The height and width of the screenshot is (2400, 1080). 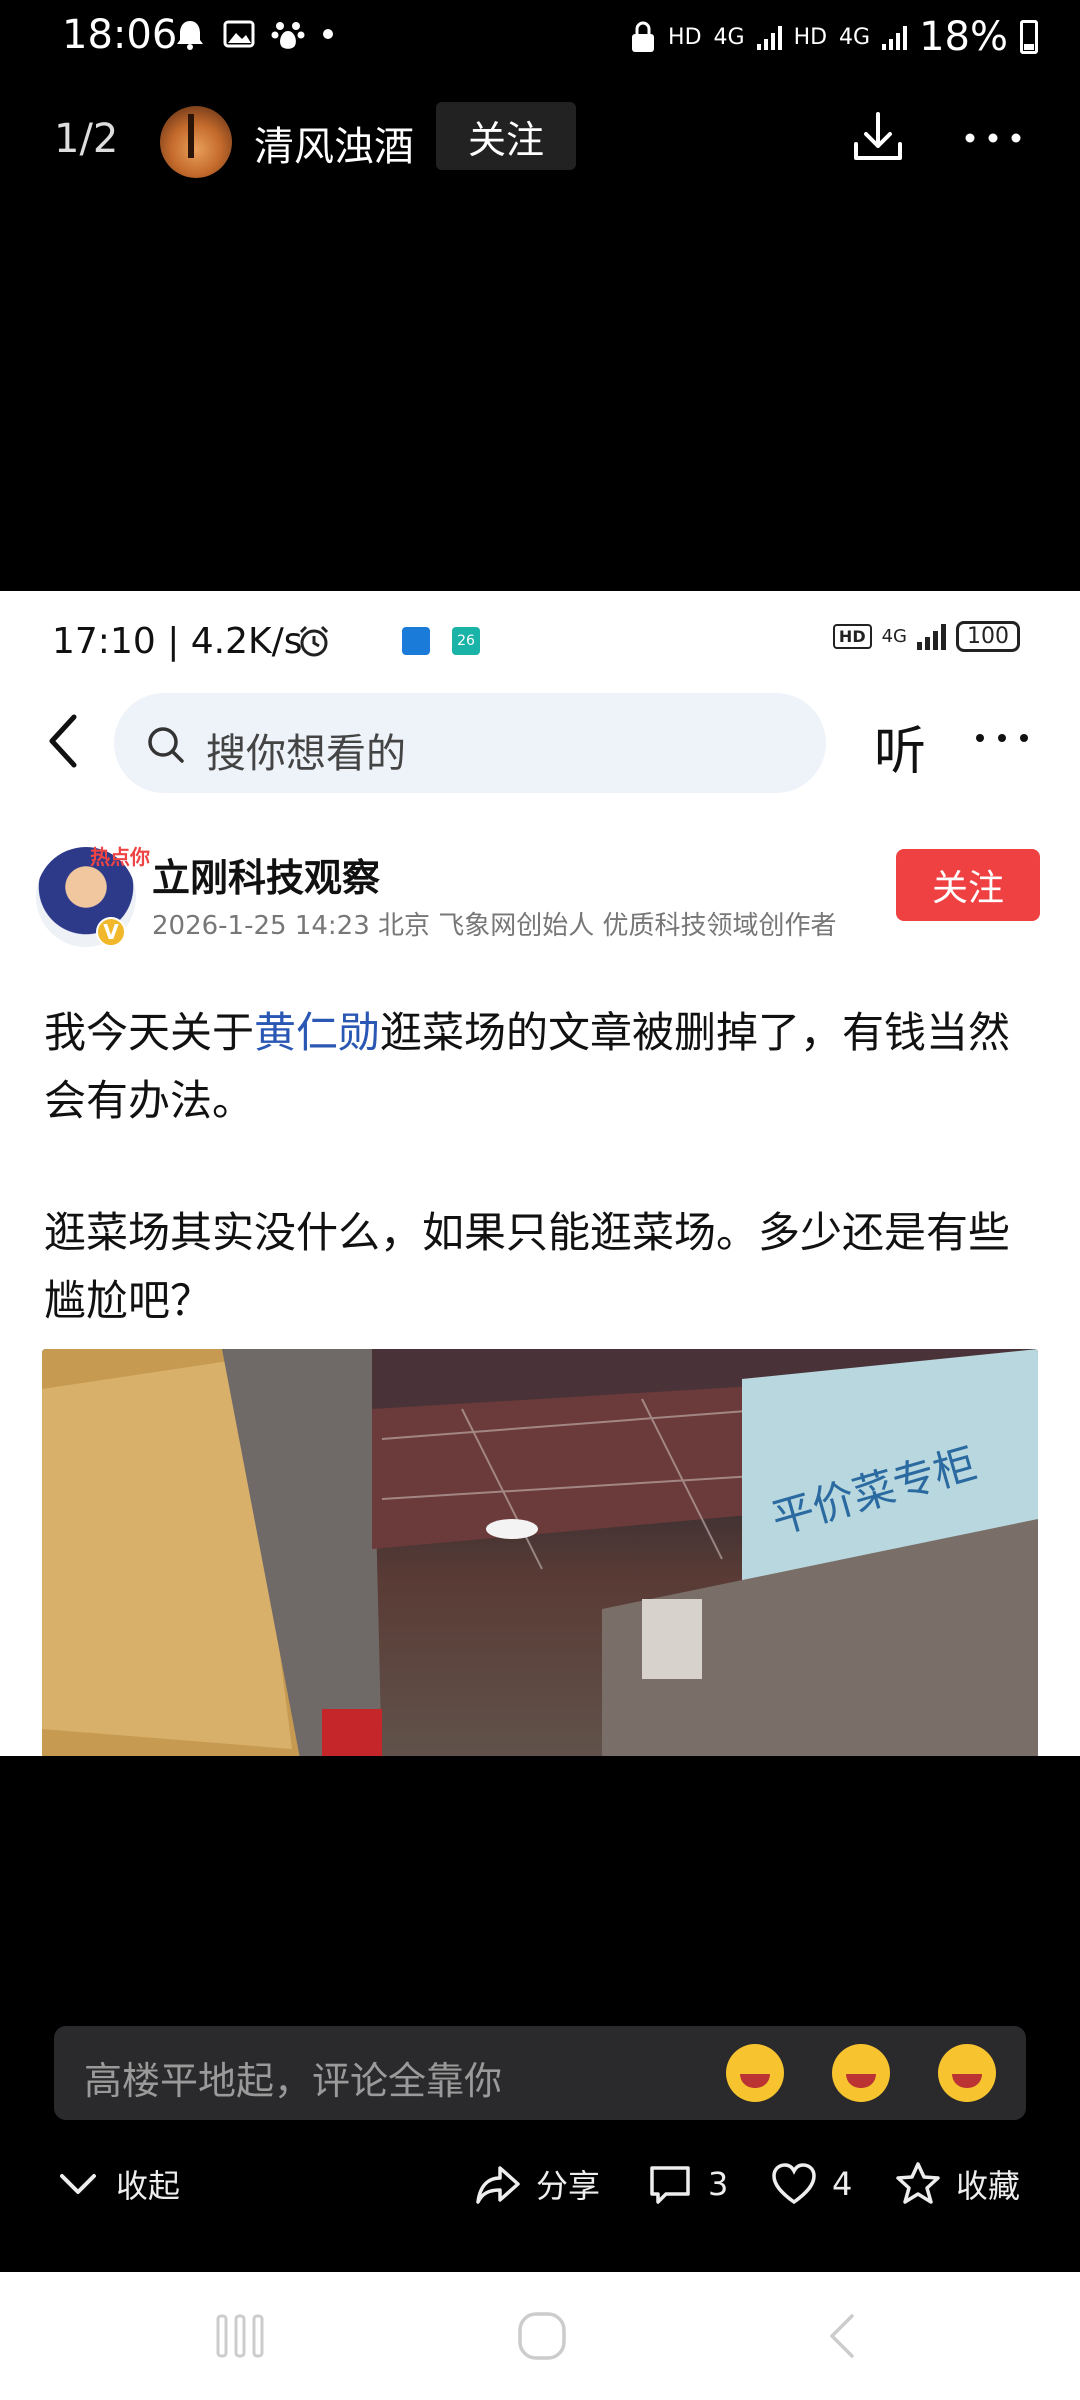 I want to click on baidu-paw-icon, so click(x=288, y=35).